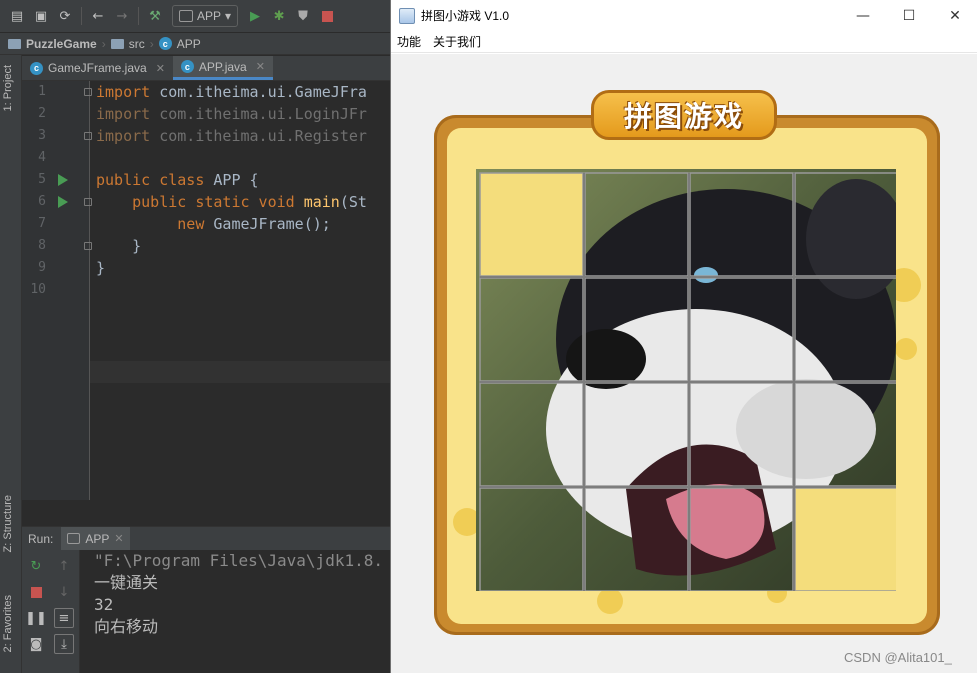 The image size is (977, 673). I want to click on maximize-button: ☐, so click(909, 15).